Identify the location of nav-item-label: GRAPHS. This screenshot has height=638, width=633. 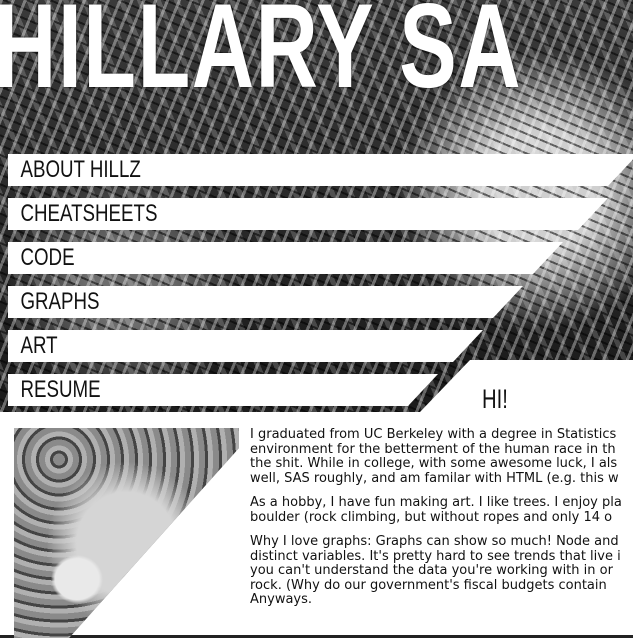
(60, 301).